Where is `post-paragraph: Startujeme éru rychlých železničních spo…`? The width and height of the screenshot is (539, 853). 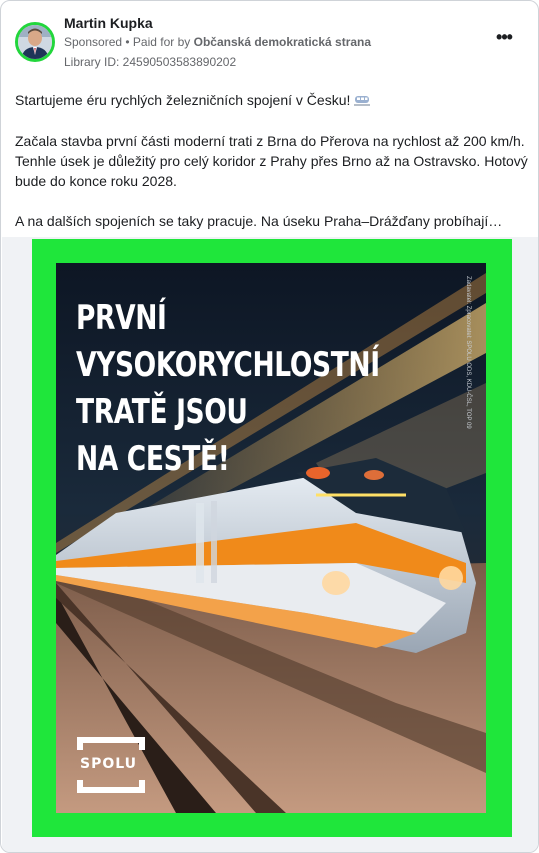
post-paragraph: Startujeme éru rychlých železničních spo… is located at coordinates (272, 100).